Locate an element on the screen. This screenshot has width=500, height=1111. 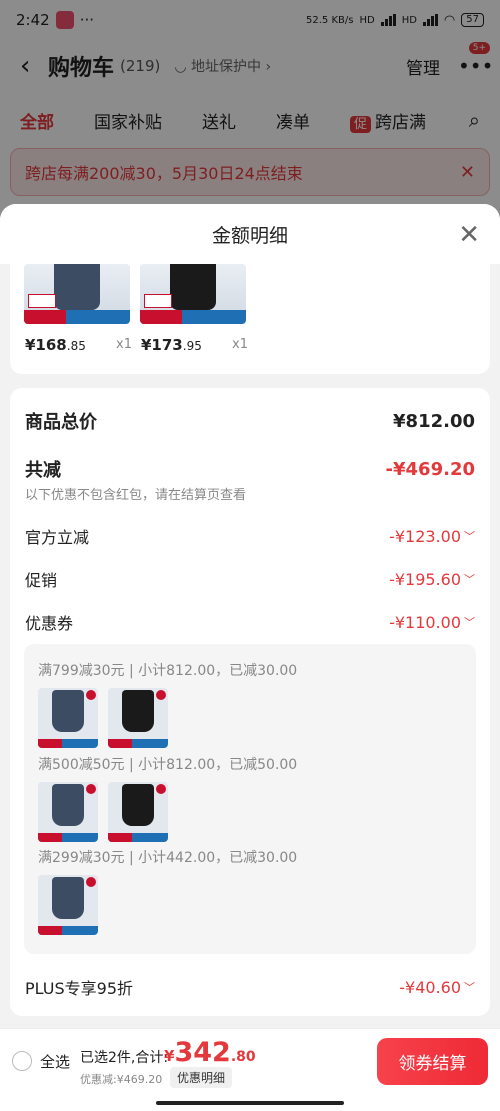
total-amount: ¥342.80 is located at coordinates (210, 1052).